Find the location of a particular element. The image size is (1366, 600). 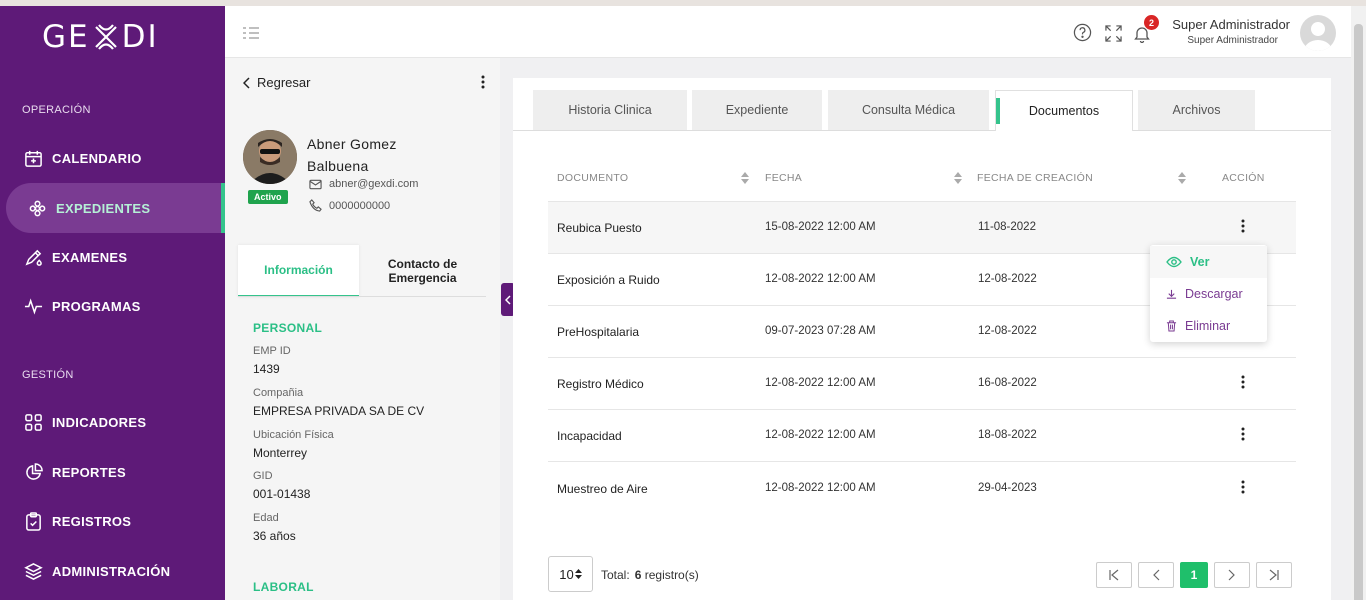

section-label-gestion: GESTIÓN is located at coordinates (48, 375).